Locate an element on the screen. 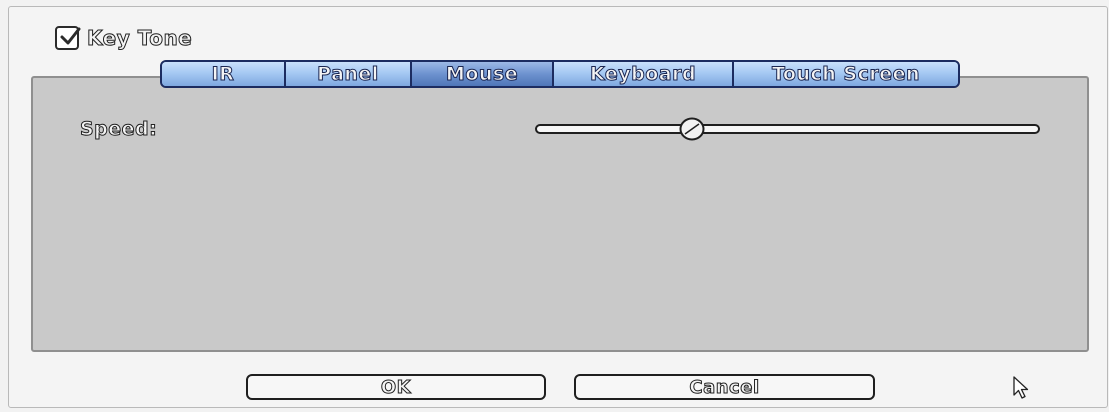 Image resolution: width=1109 pixels, height=412 pixels. ok-button: OK is located at coordinates (396, 387).